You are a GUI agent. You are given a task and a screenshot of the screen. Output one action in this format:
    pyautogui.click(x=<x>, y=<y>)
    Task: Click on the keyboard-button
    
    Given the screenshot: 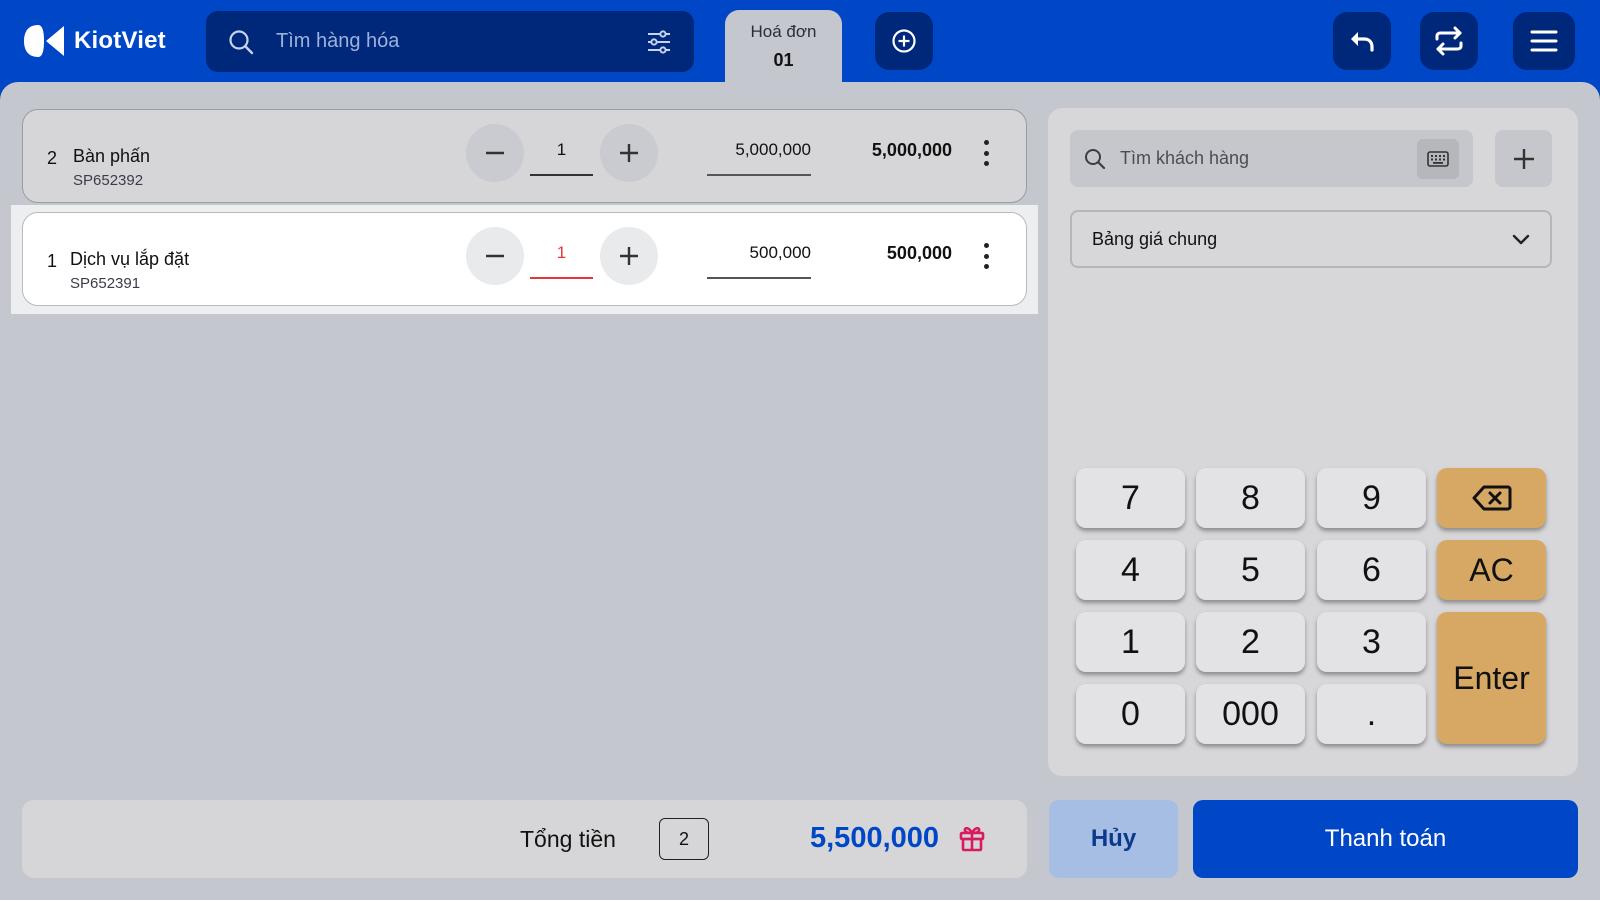 What is the action you would take?
    pyautogui.click(x=1438, y=158)
    